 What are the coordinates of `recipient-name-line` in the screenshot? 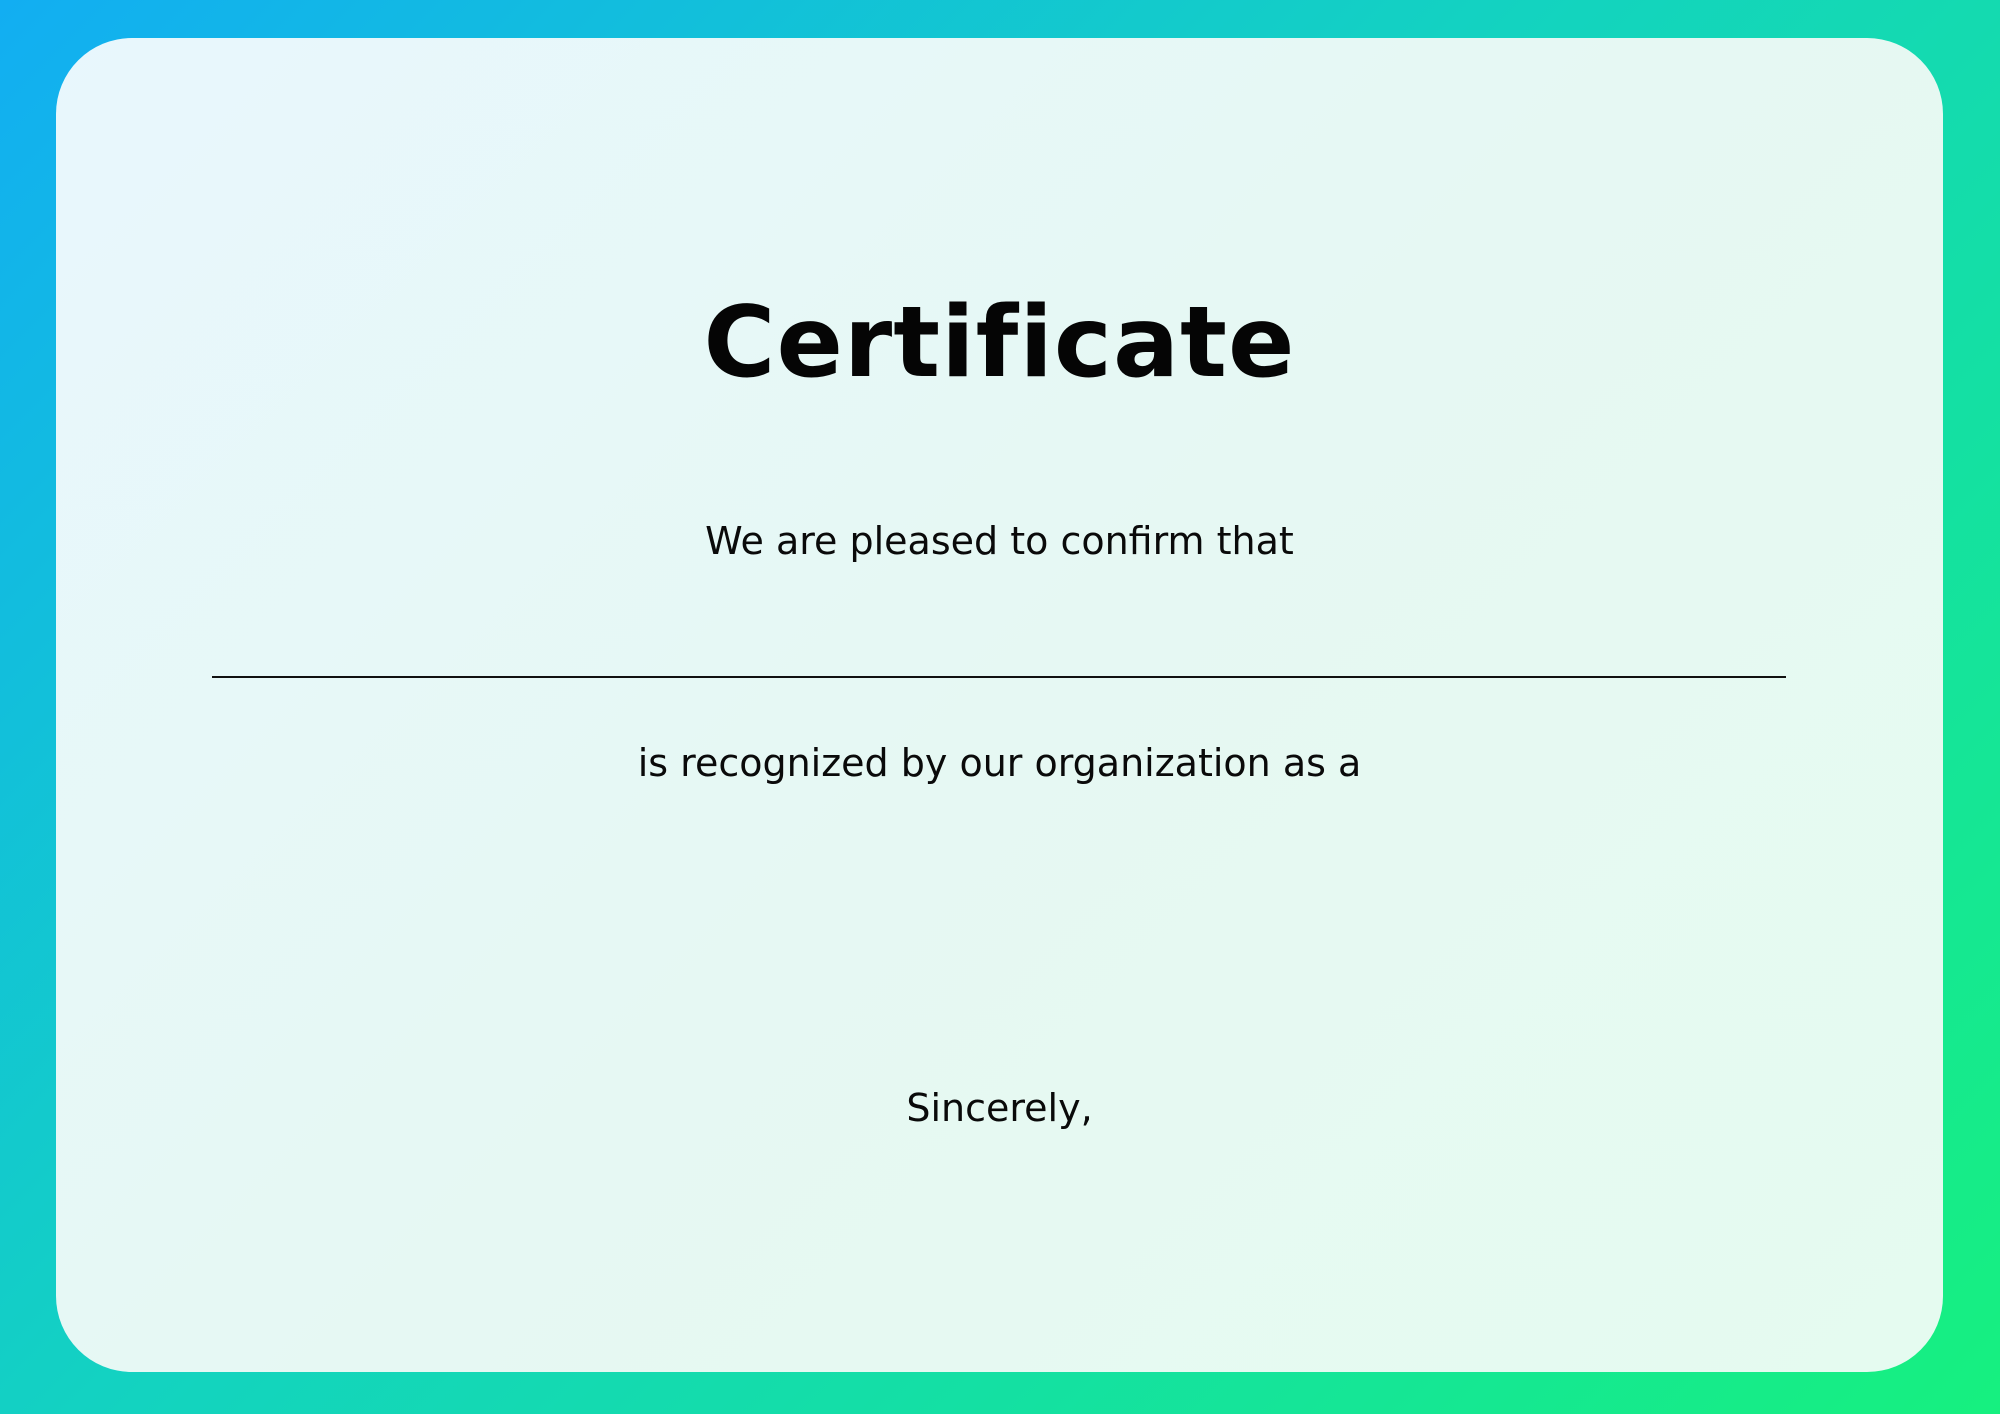 It's located at (999, 677).